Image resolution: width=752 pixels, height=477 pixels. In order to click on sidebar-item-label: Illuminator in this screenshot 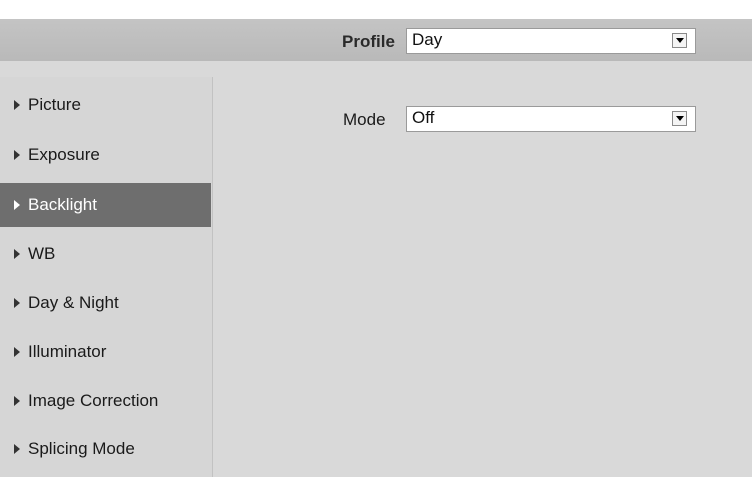, I will do `click(67, 351)`.